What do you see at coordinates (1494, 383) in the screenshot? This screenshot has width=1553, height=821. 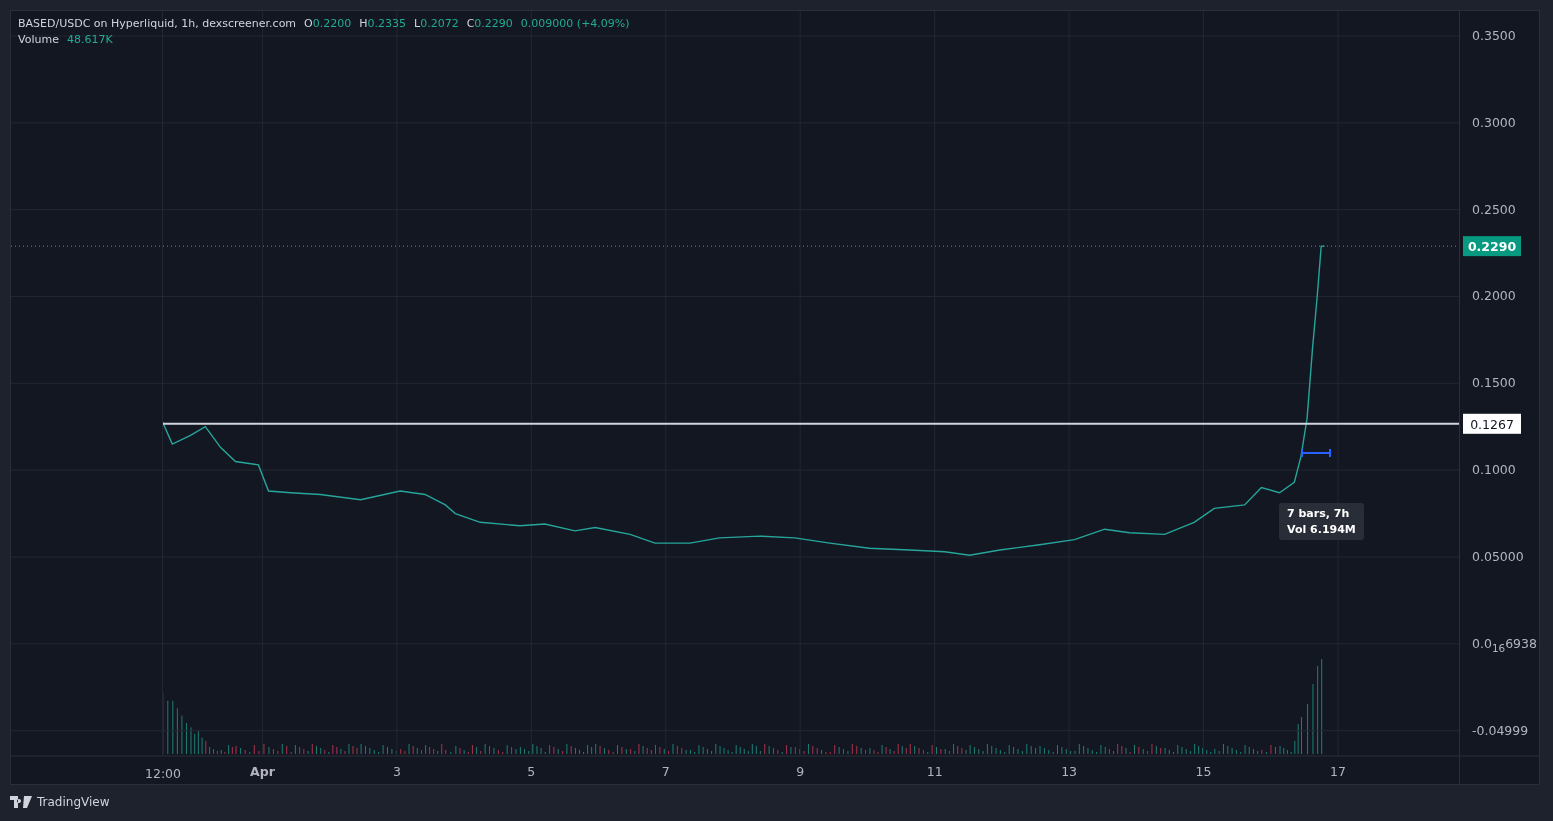 I see `y-axis-label: 0.1500` at bounding box center [1494, 383].